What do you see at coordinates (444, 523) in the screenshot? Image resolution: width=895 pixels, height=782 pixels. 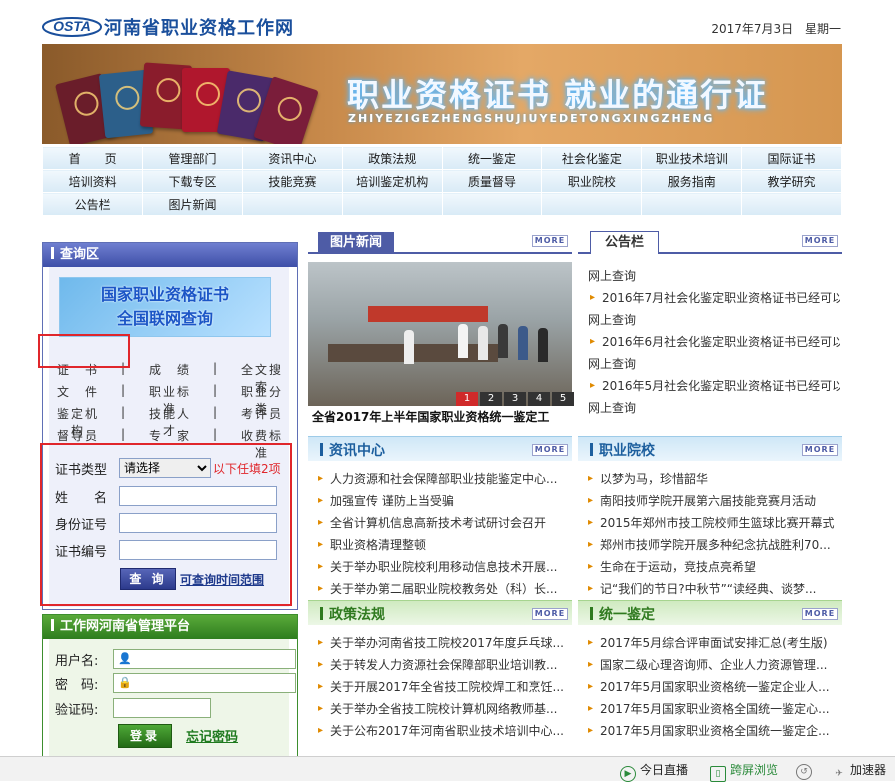 I see `list-item: 全省计算机信息高新技术考试研讨会召开` at bounding box center [444, 523].